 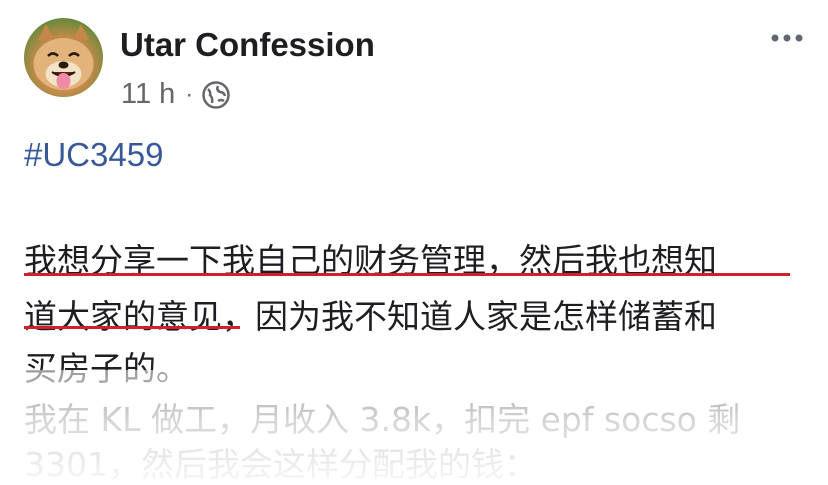 I want to click on page-name: Utar Confession, so click(x=247, y=45).